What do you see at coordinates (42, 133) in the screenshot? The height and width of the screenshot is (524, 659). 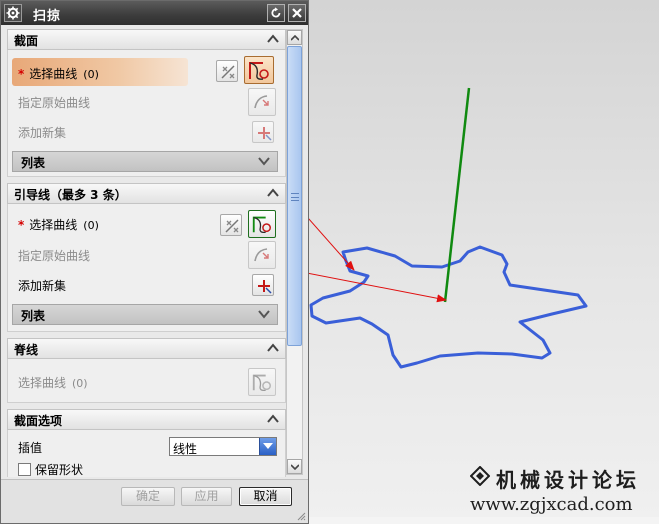 I see `section-add-set-label: 添加新集` at bounding box center [42, 133].